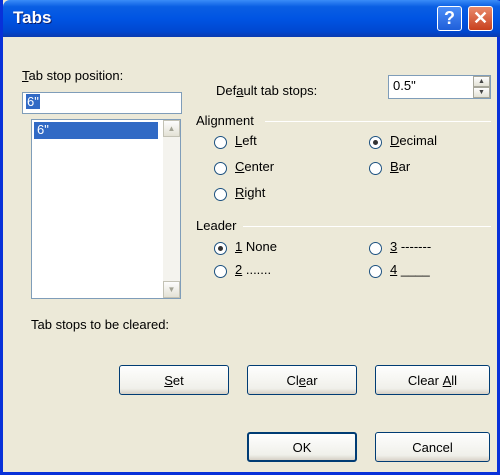 This screenshot has width=500, height=475. I want to click on list-scrollbar: ▲ ▼, so click(171, 209).